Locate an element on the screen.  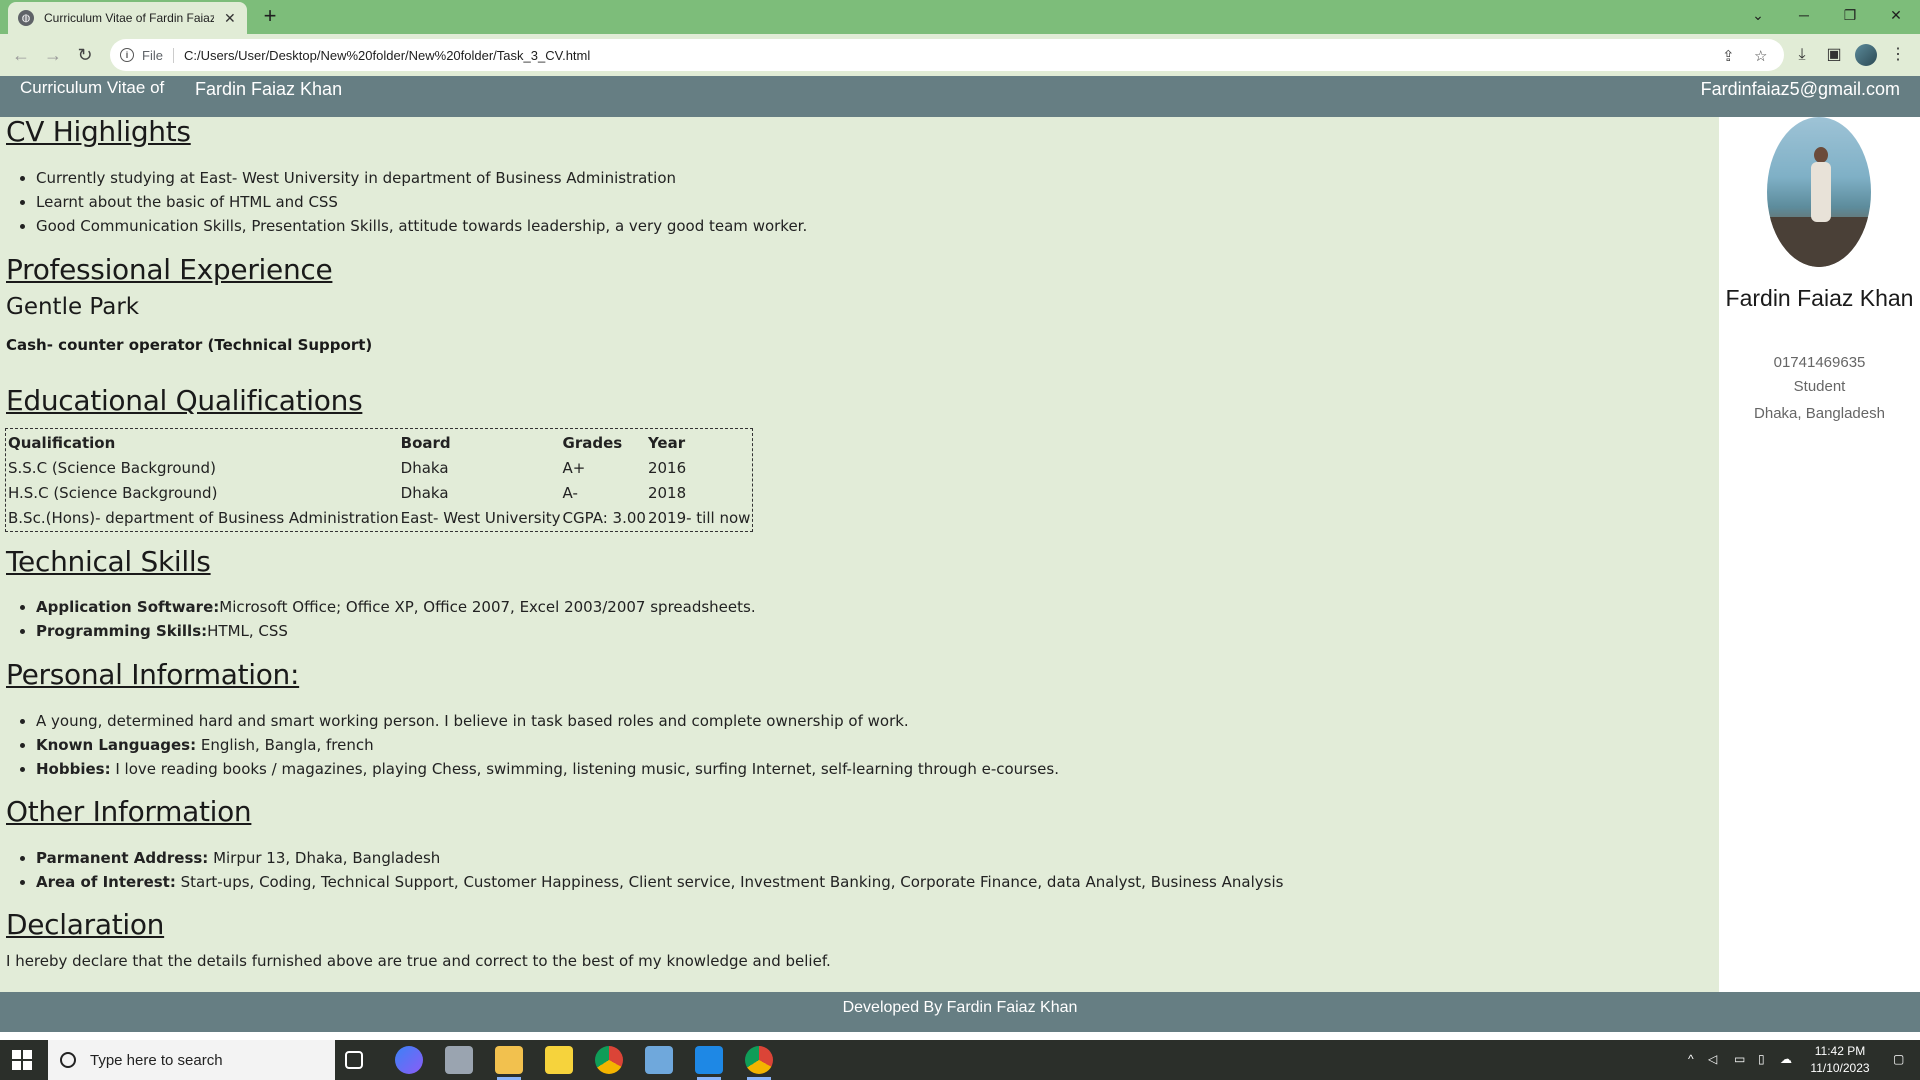
url-scheme-label: File is located at coordinates (158, 55).